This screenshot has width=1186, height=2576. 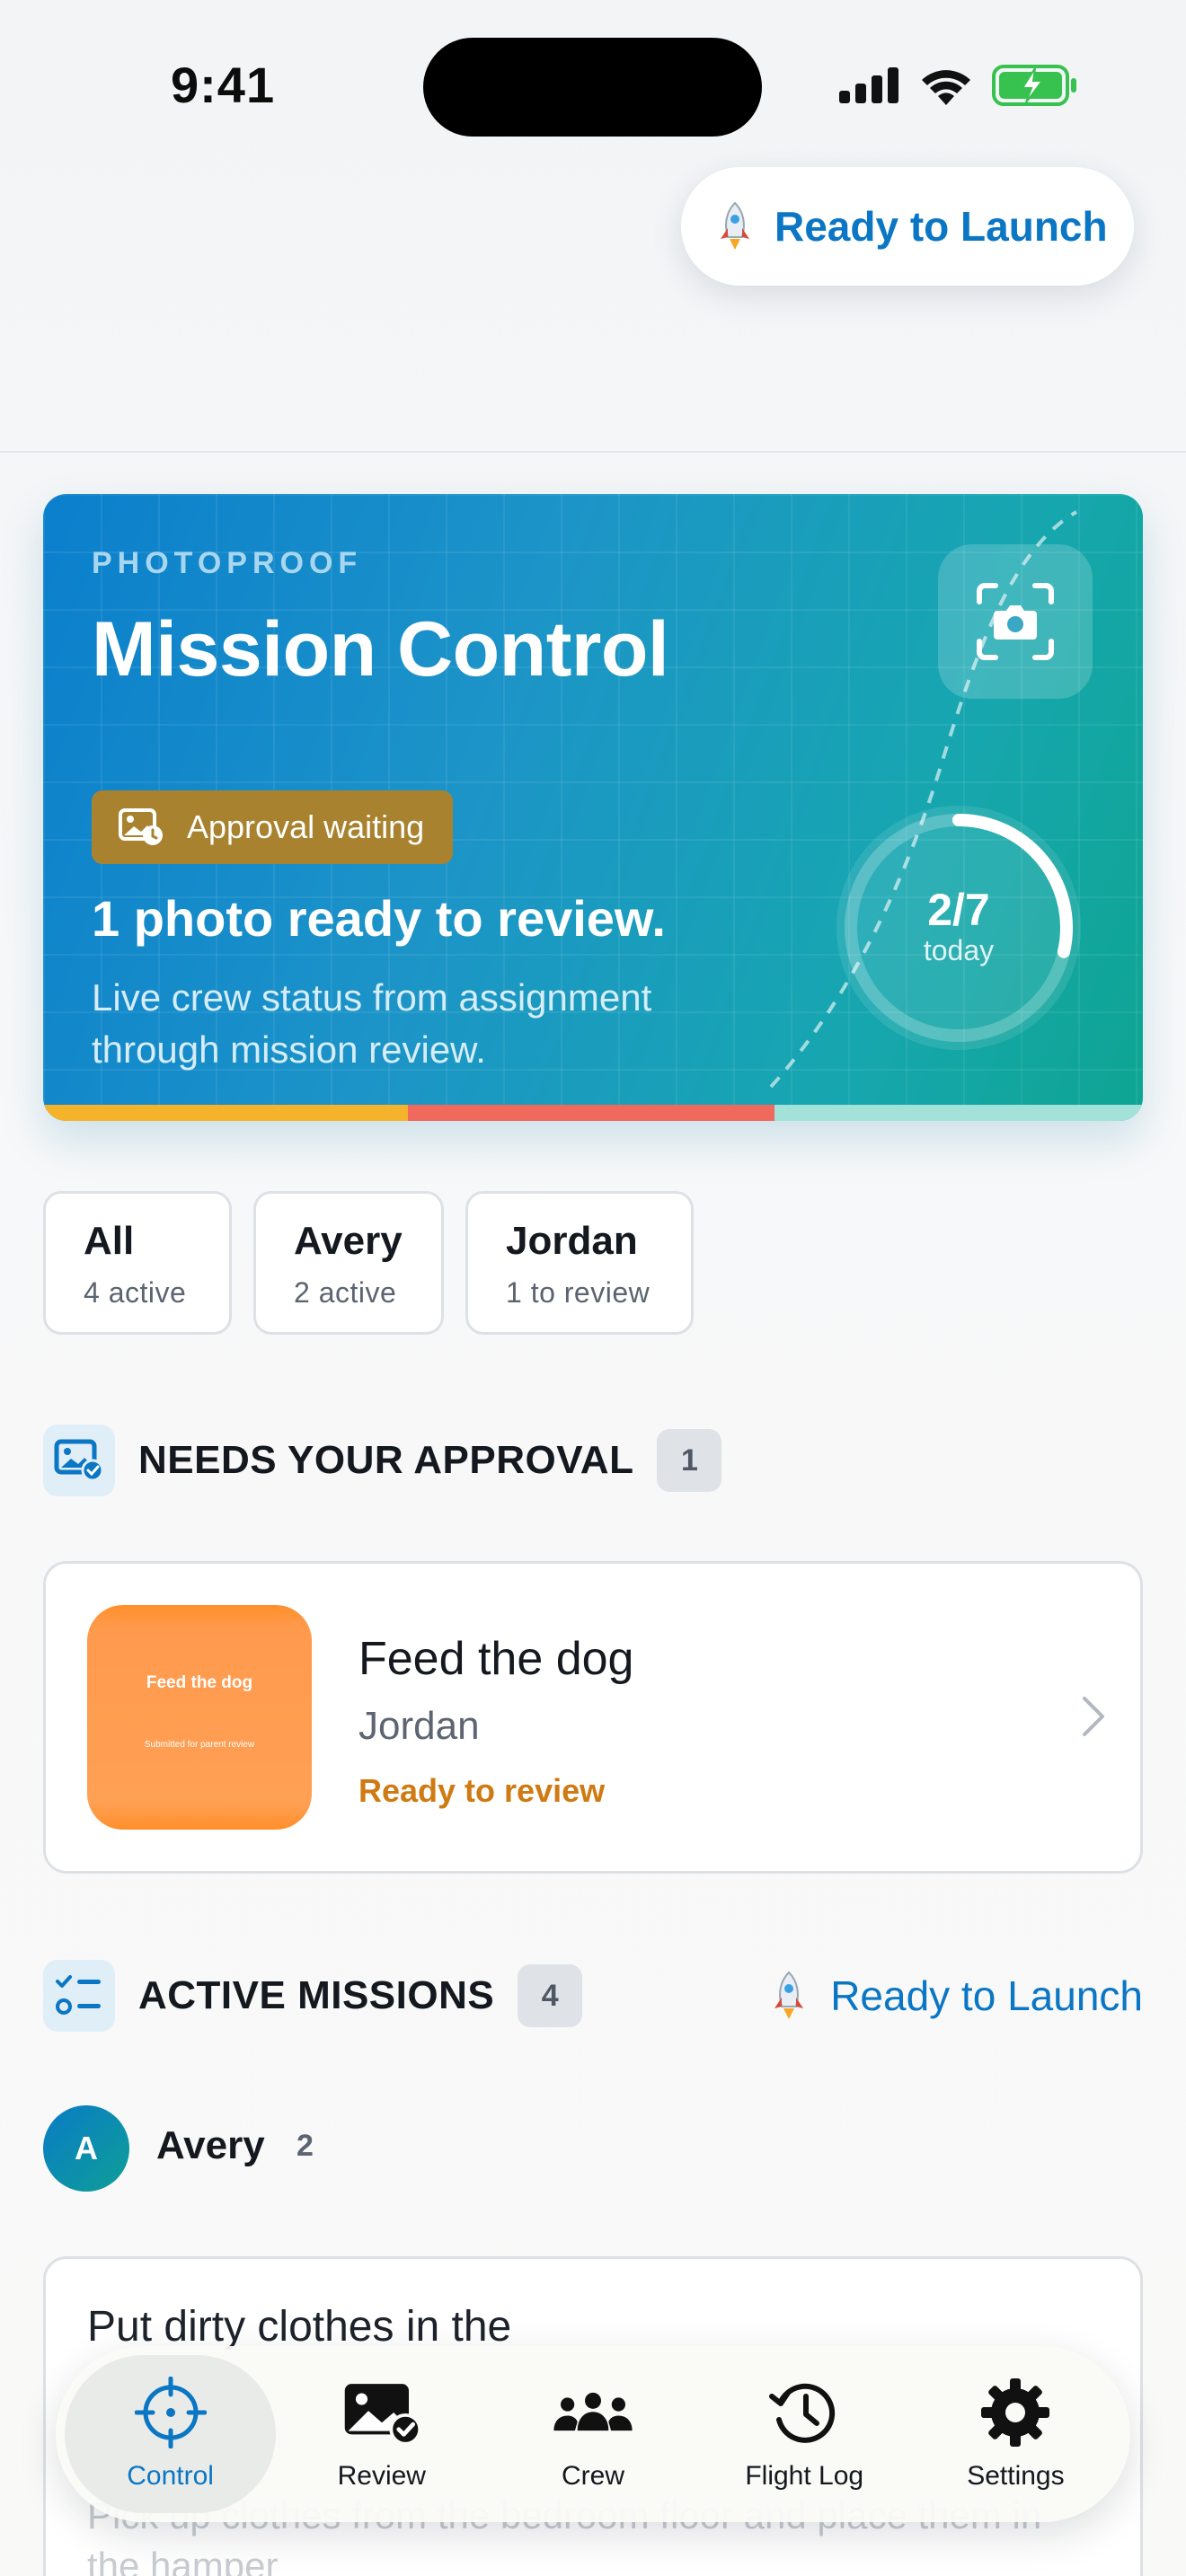 I want to click on chevron-right-icon, so click(x=1093, y=1716).